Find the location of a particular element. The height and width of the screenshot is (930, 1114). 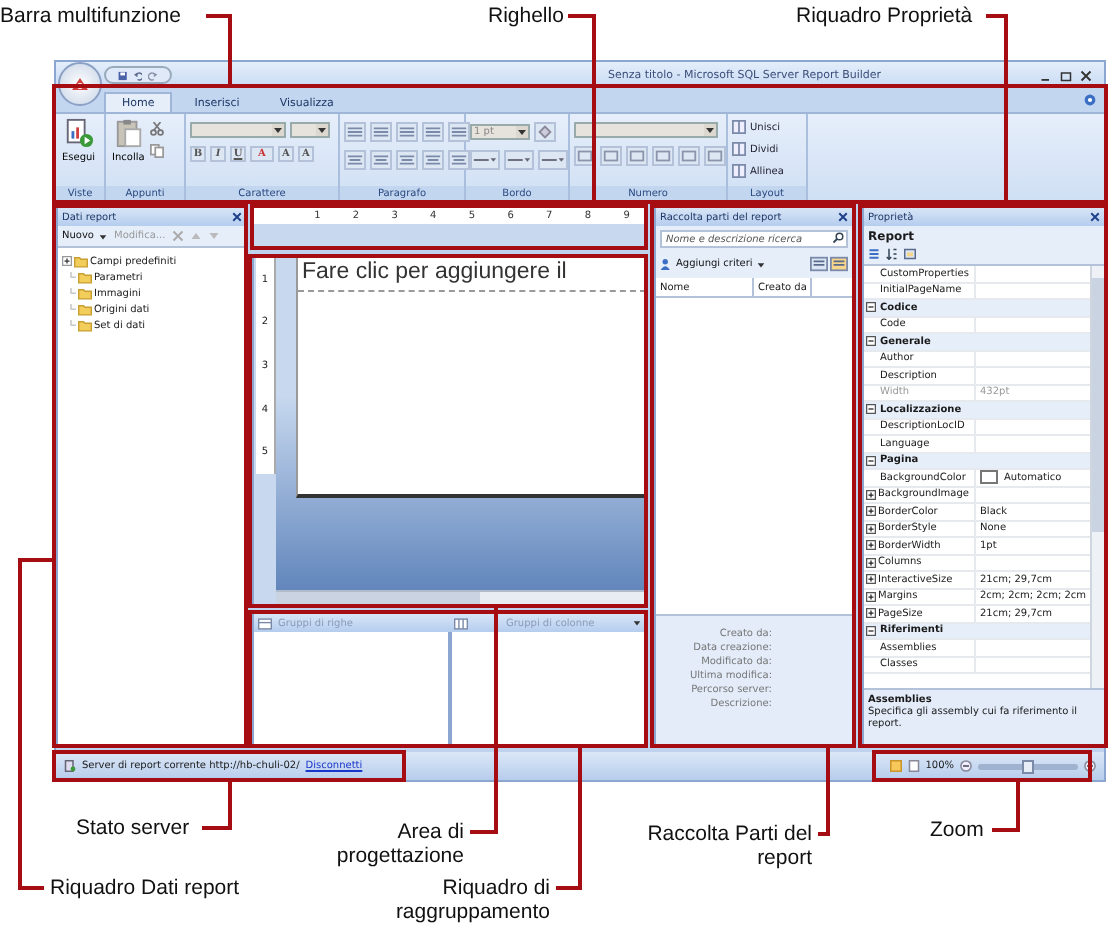

categorized-icon is located at coordinates (874, 254).